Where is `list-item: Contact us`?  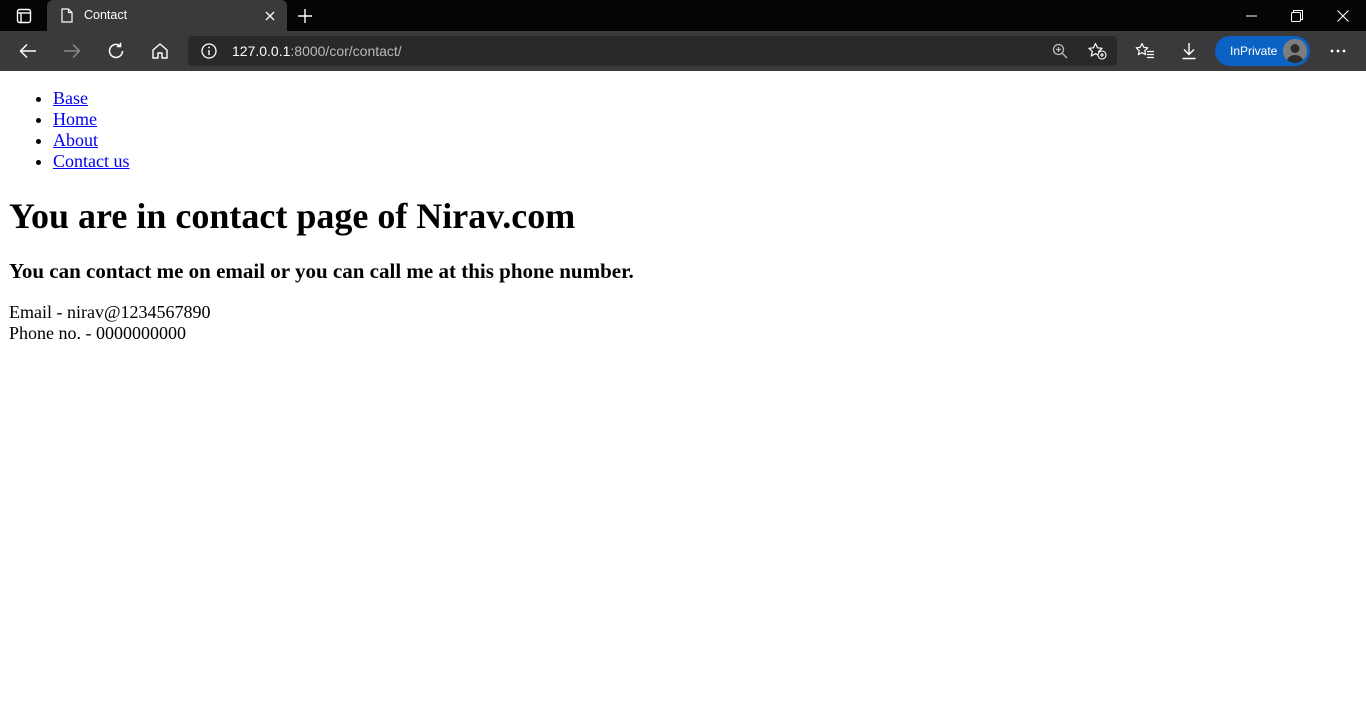 list-item: Contact us is located at coordinates (91, 161).